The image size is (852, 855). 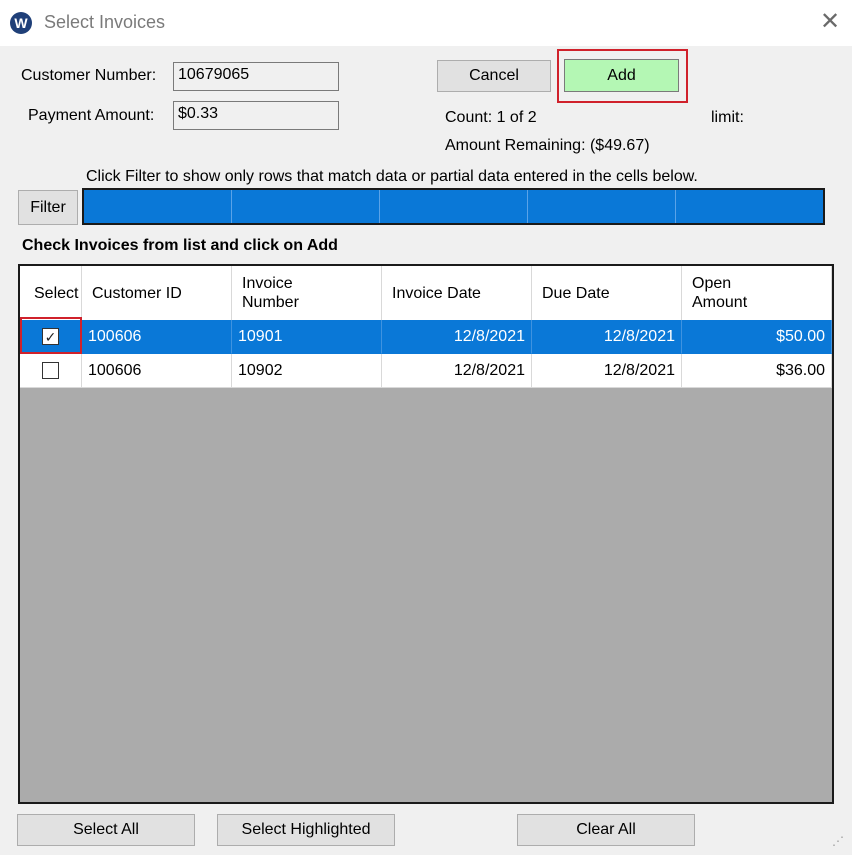 What do you see at coordinates (830, 22) in the screenshot?
I see `close-icon: ✕` at bounding box center [830, 22].